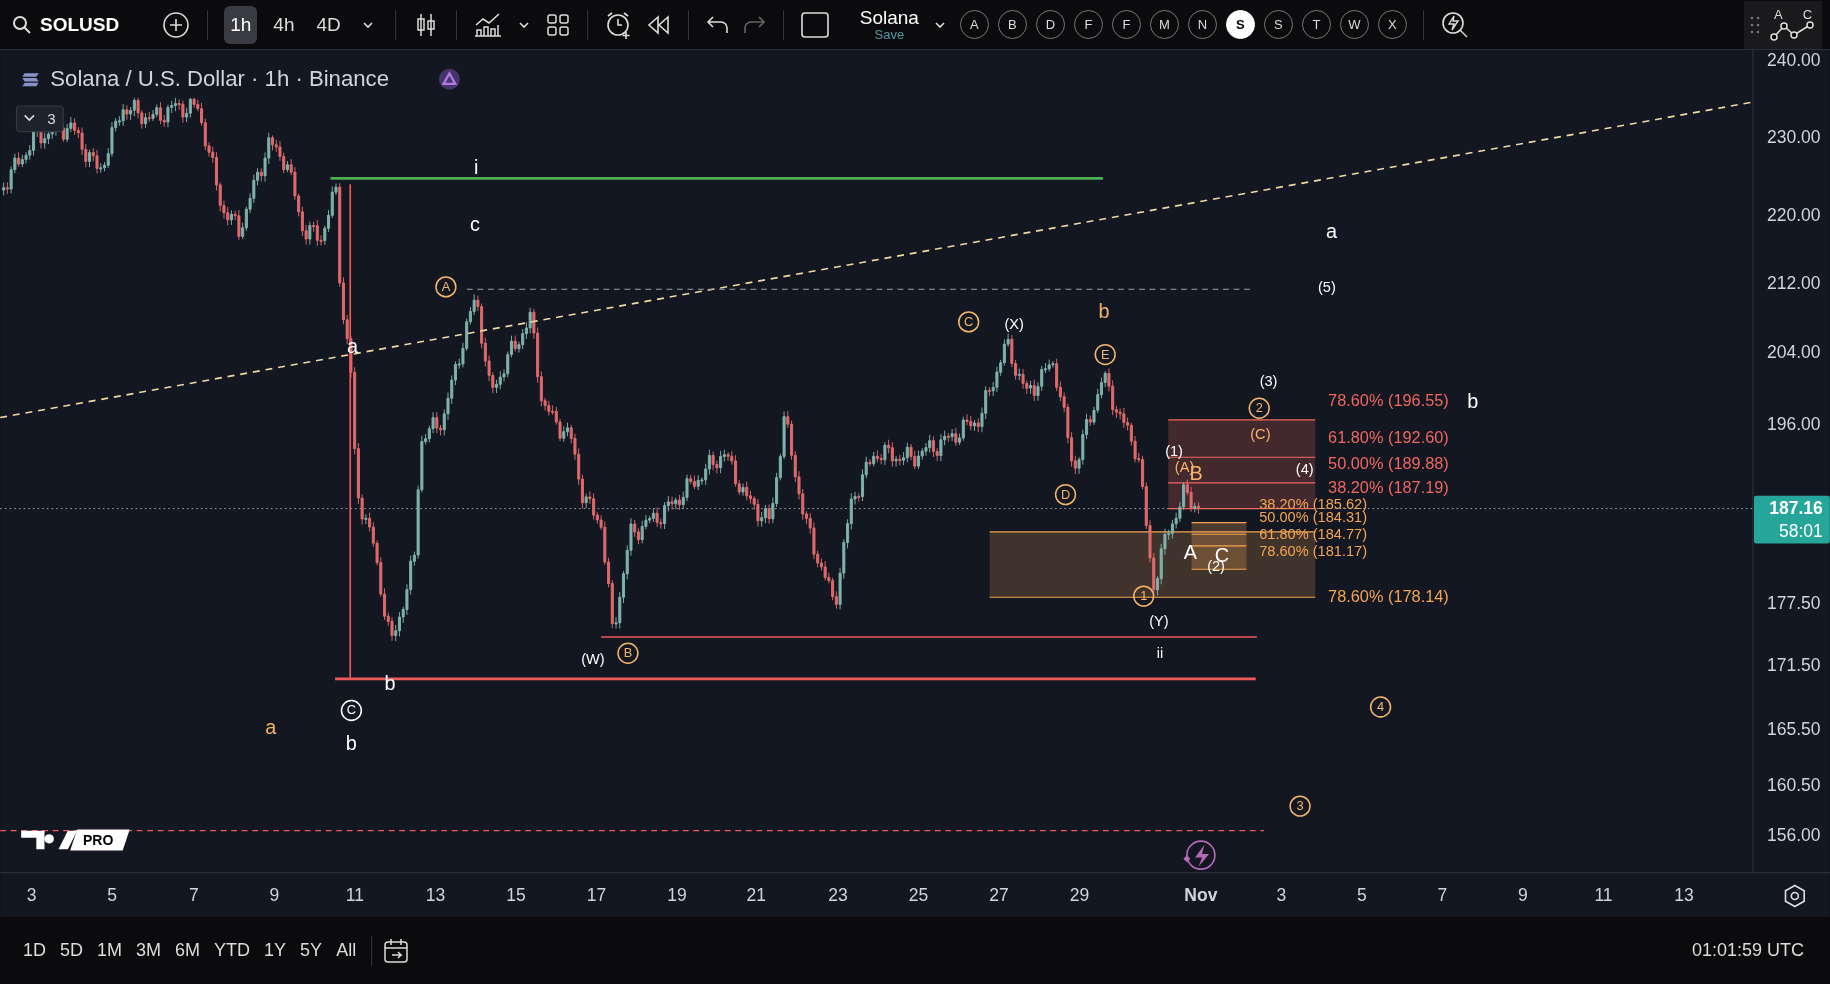  Describe the element at coordinates (1304, 468) in the screenshot. I see `wave-label: (4)` at that location.